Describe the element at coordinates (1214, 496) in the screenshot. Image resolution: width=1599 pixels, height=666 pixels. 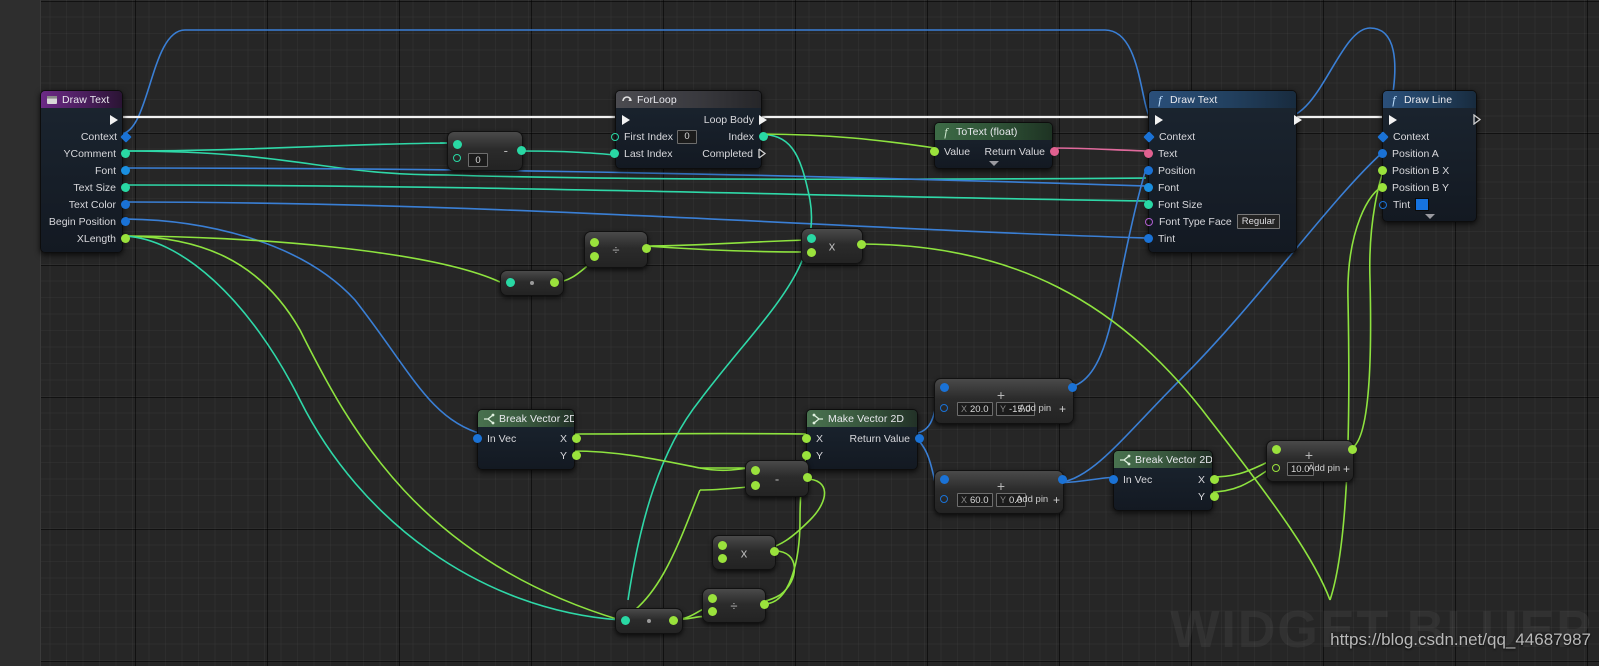
I see `pin-dot-out-y` at that location.